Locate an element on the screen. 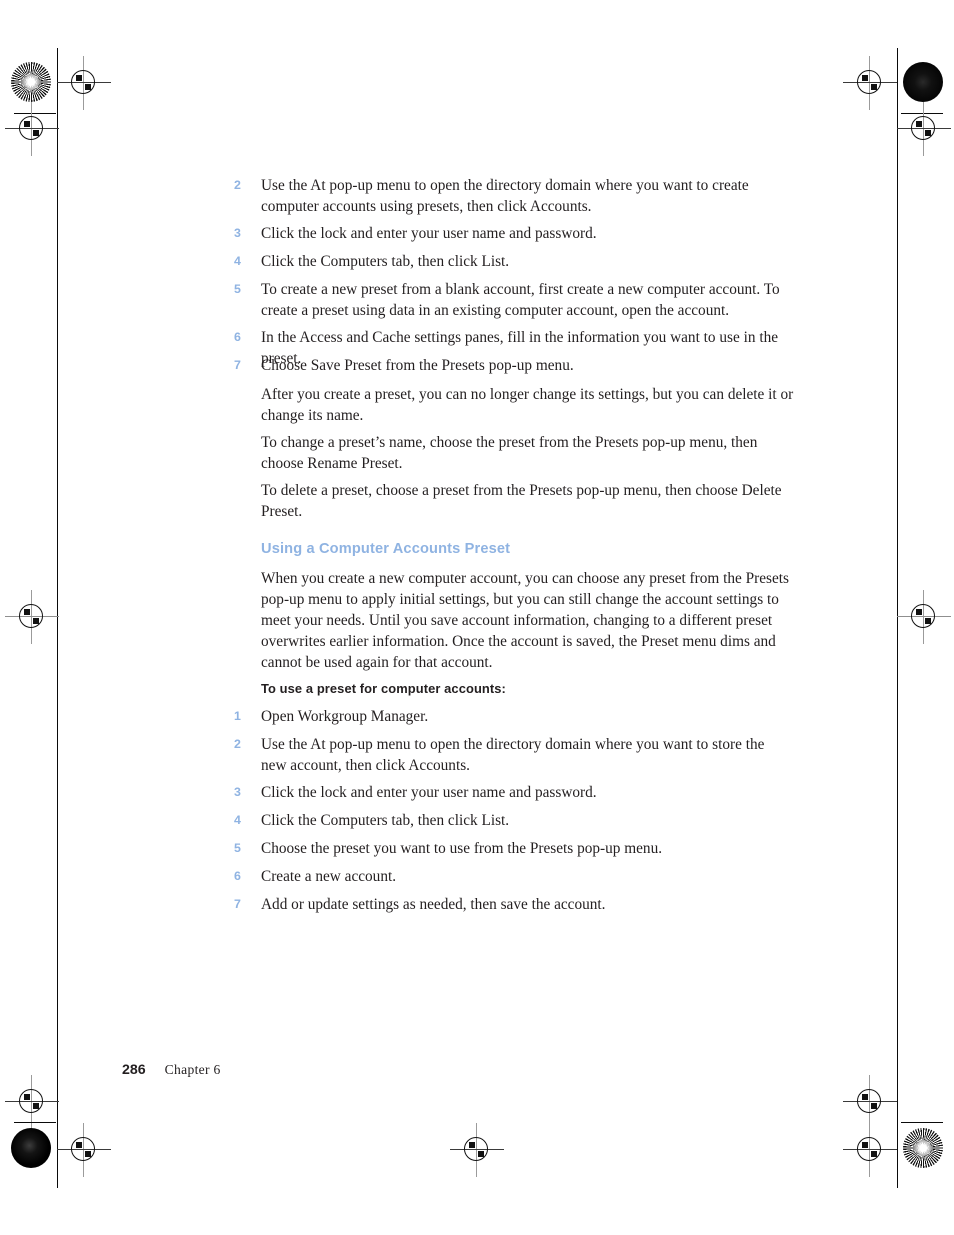 Image resolution: width=954 pixels, height=1235 pixels. registration-mark-middle-right is located at coordinates (924, 617).